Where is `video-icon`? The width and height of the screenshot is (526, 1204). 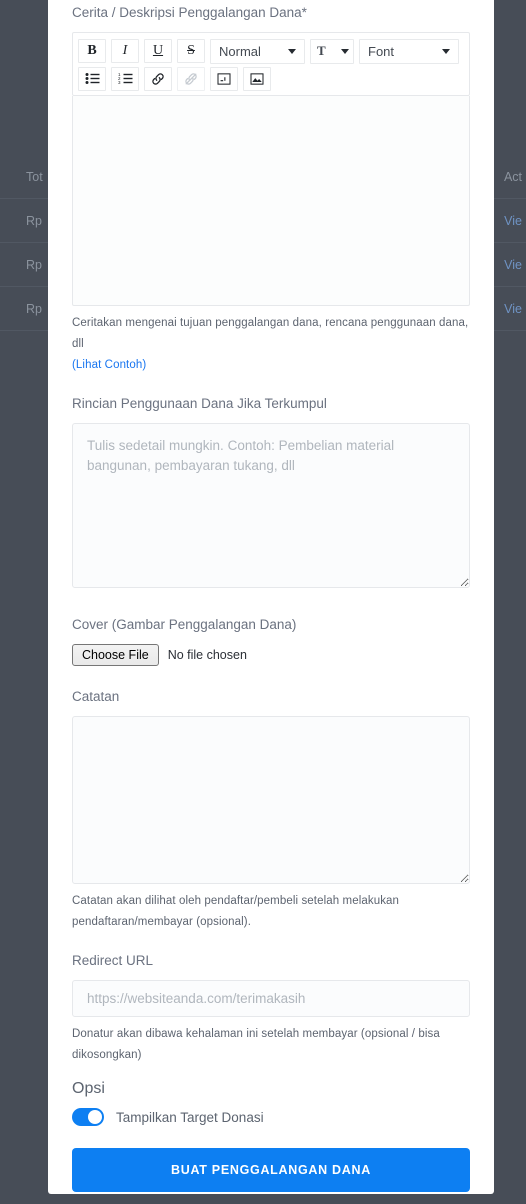
video-icon is located at coordinates (224, 79).